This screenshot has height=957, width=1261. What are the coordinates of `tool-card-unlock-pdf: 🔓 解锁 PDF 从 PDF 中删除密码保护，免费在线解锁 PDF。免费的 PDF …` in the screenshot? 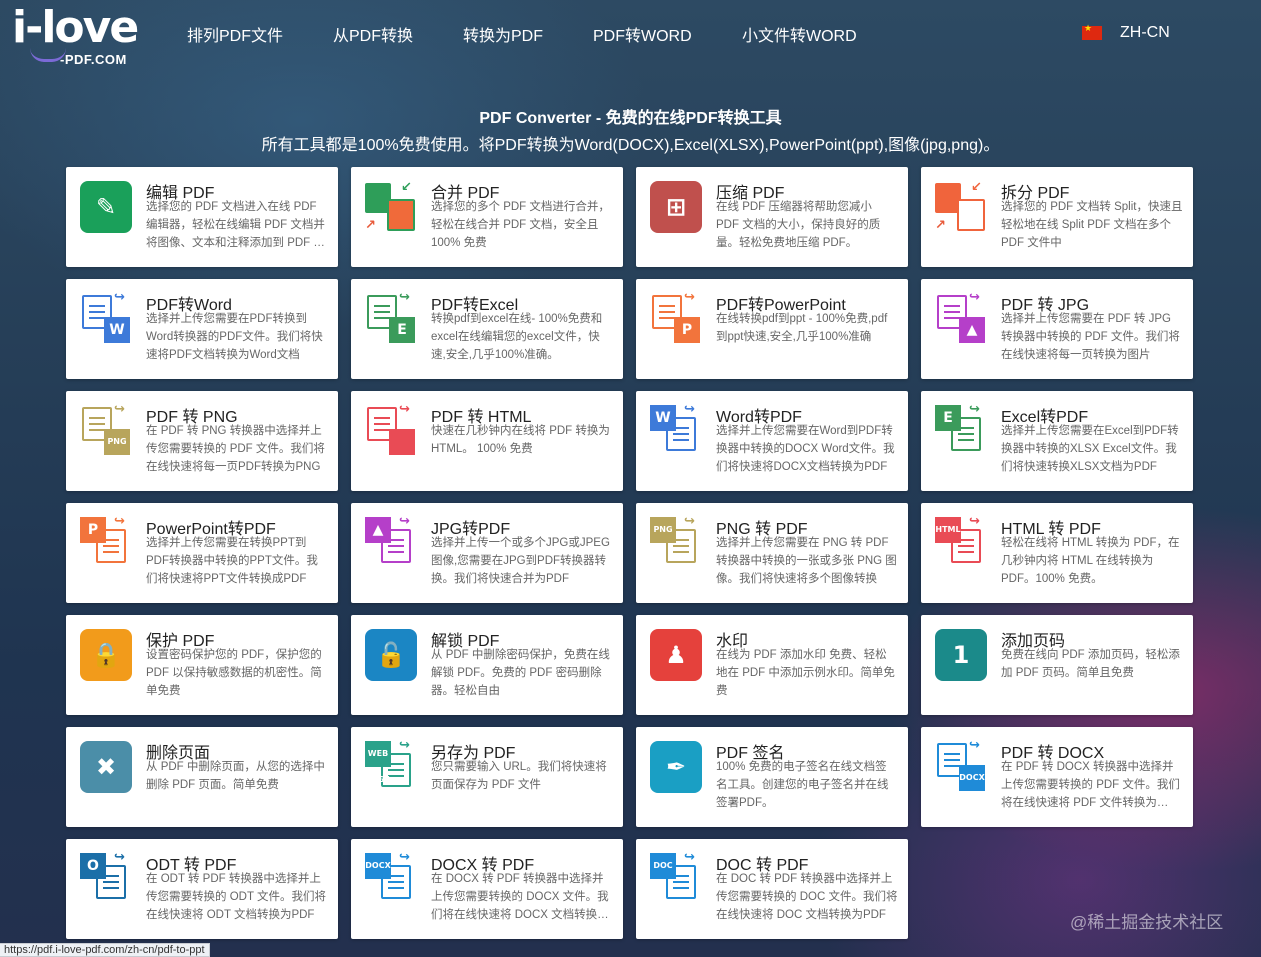 It's located at (487, 665).